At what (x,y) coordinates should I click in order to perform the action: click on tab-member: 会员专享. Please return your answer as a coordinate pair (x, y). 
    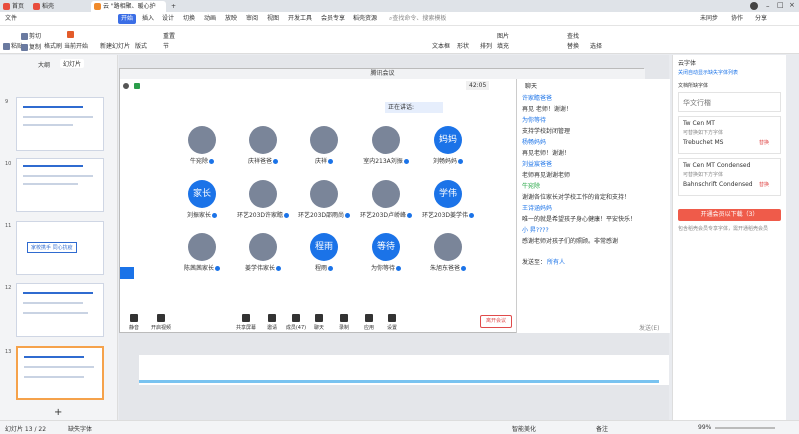
    Looking at the image, I should click on (333, 19).